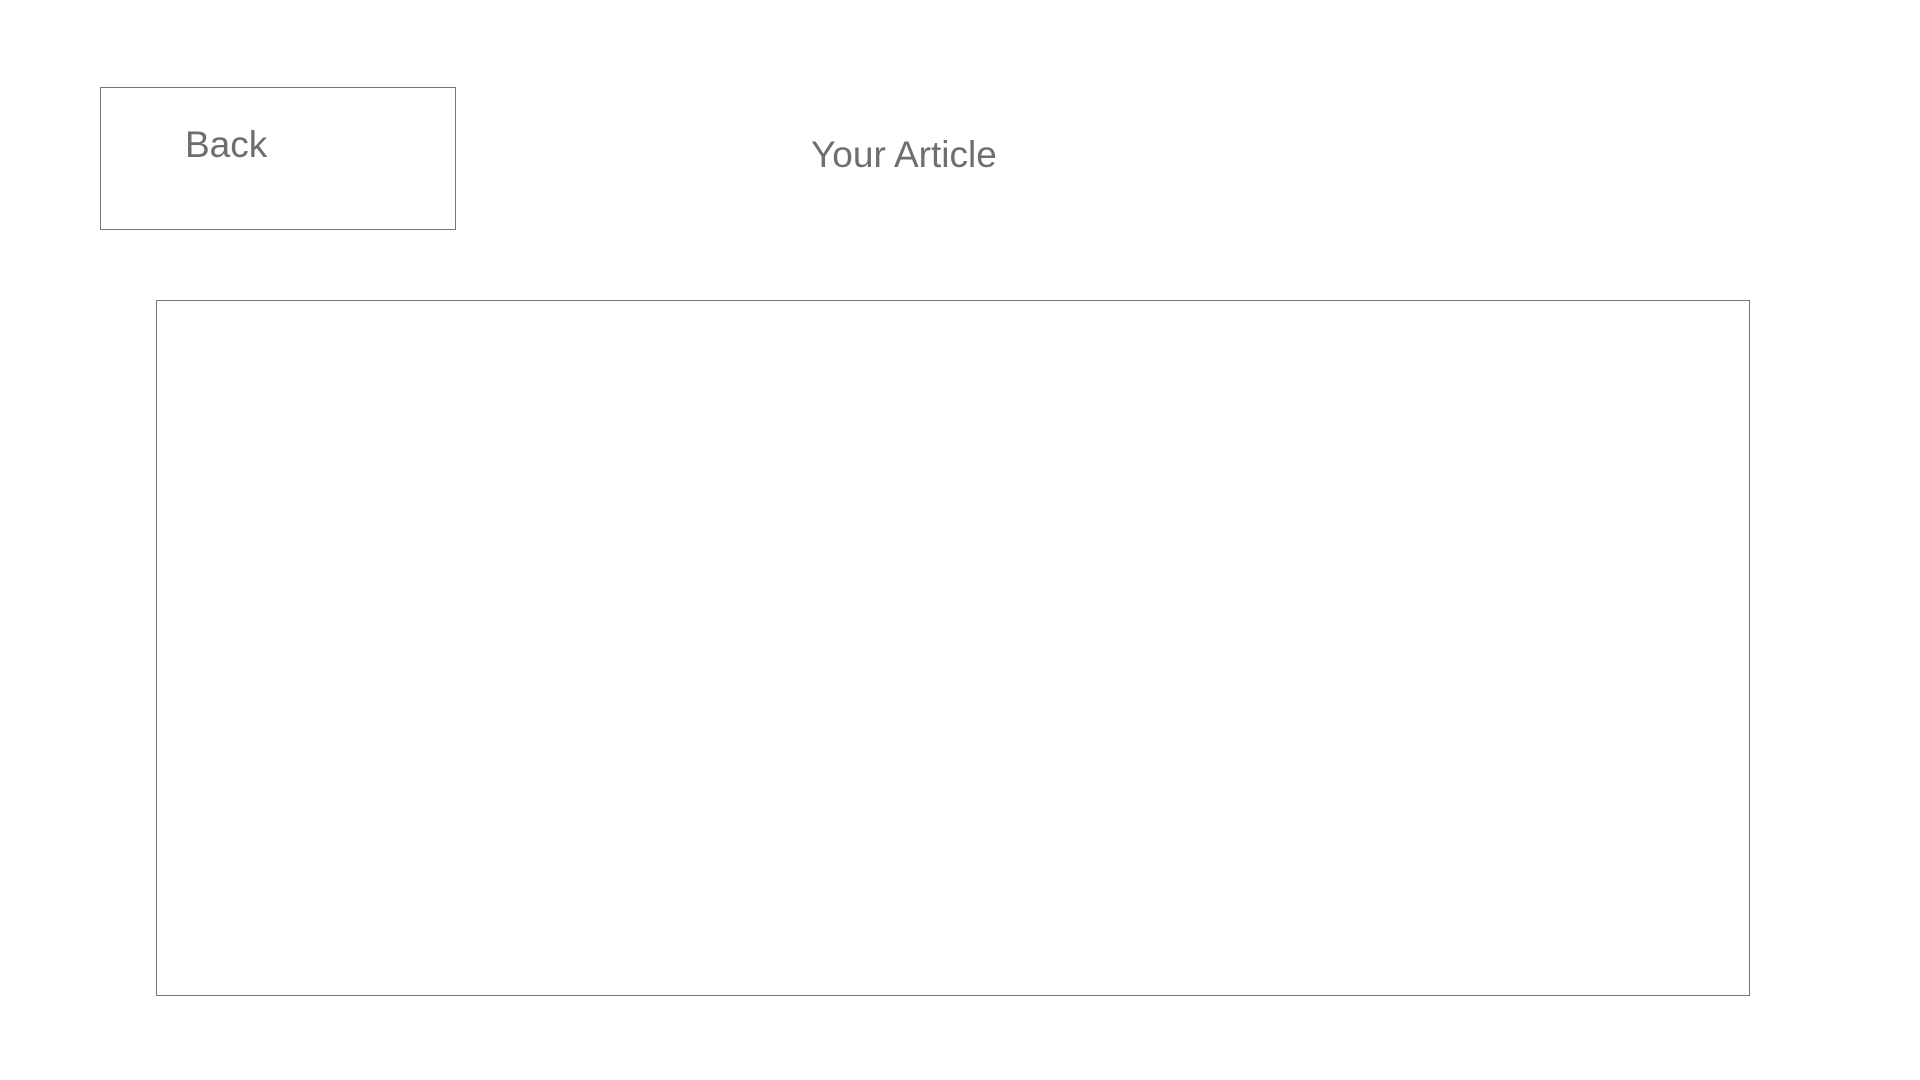  What do you see at coordinates (278, 158) in the screenshot?
I see `back-button: Back` at bounding box center [278, 158].